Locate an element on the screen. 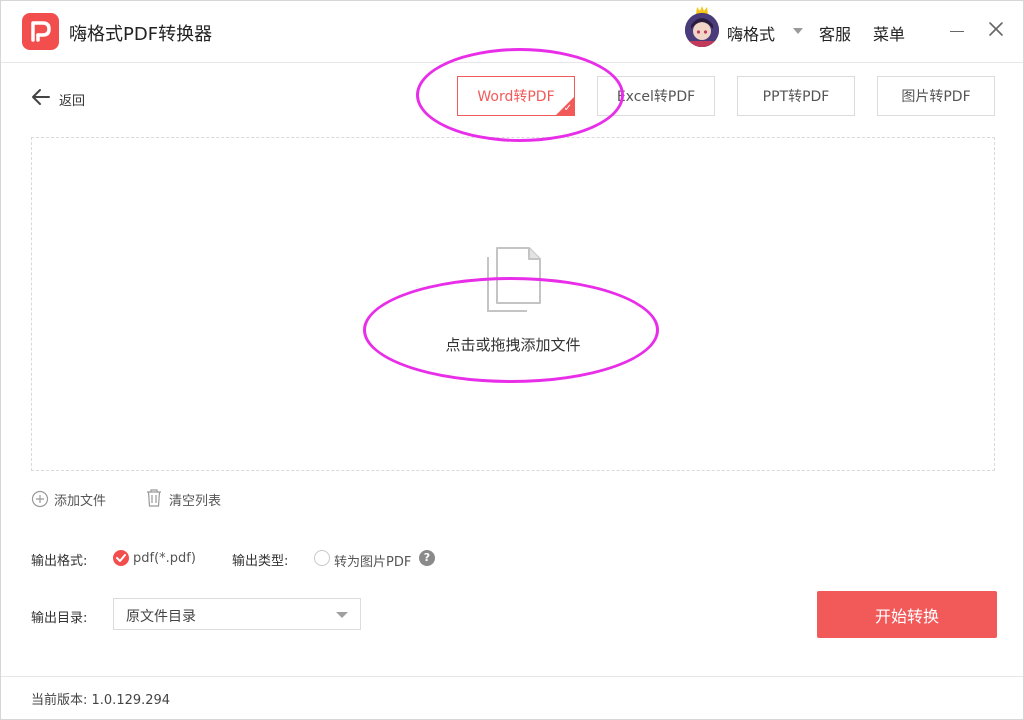  close-icon is located at coordinates (996, 29).